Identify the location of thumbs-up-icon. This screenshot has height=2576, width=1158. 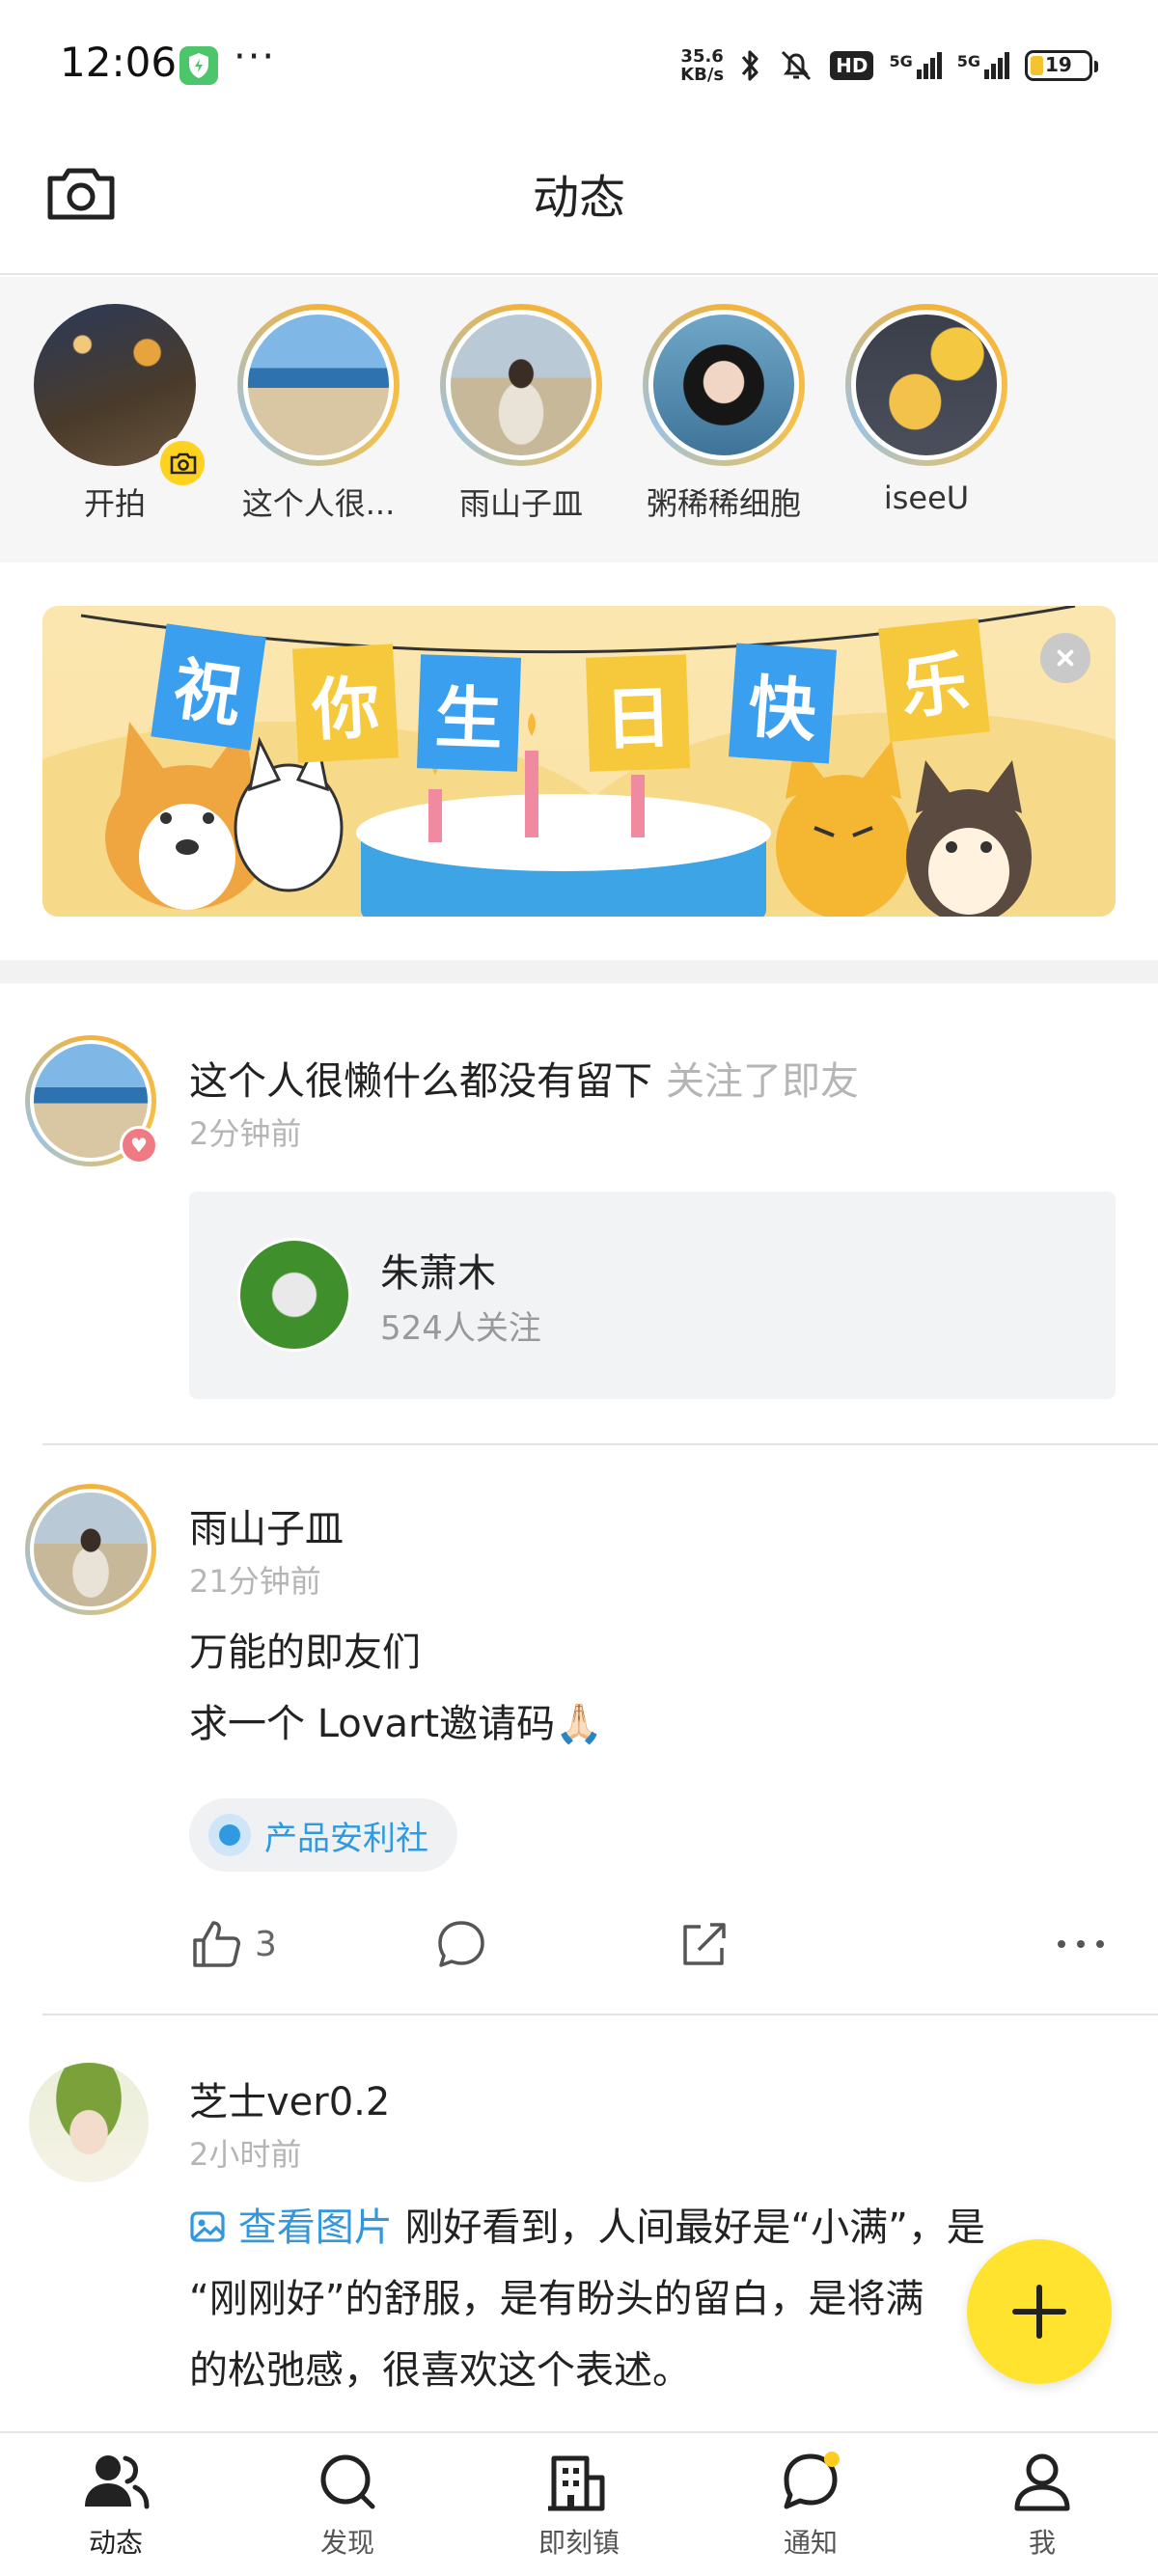
(216, 1944).